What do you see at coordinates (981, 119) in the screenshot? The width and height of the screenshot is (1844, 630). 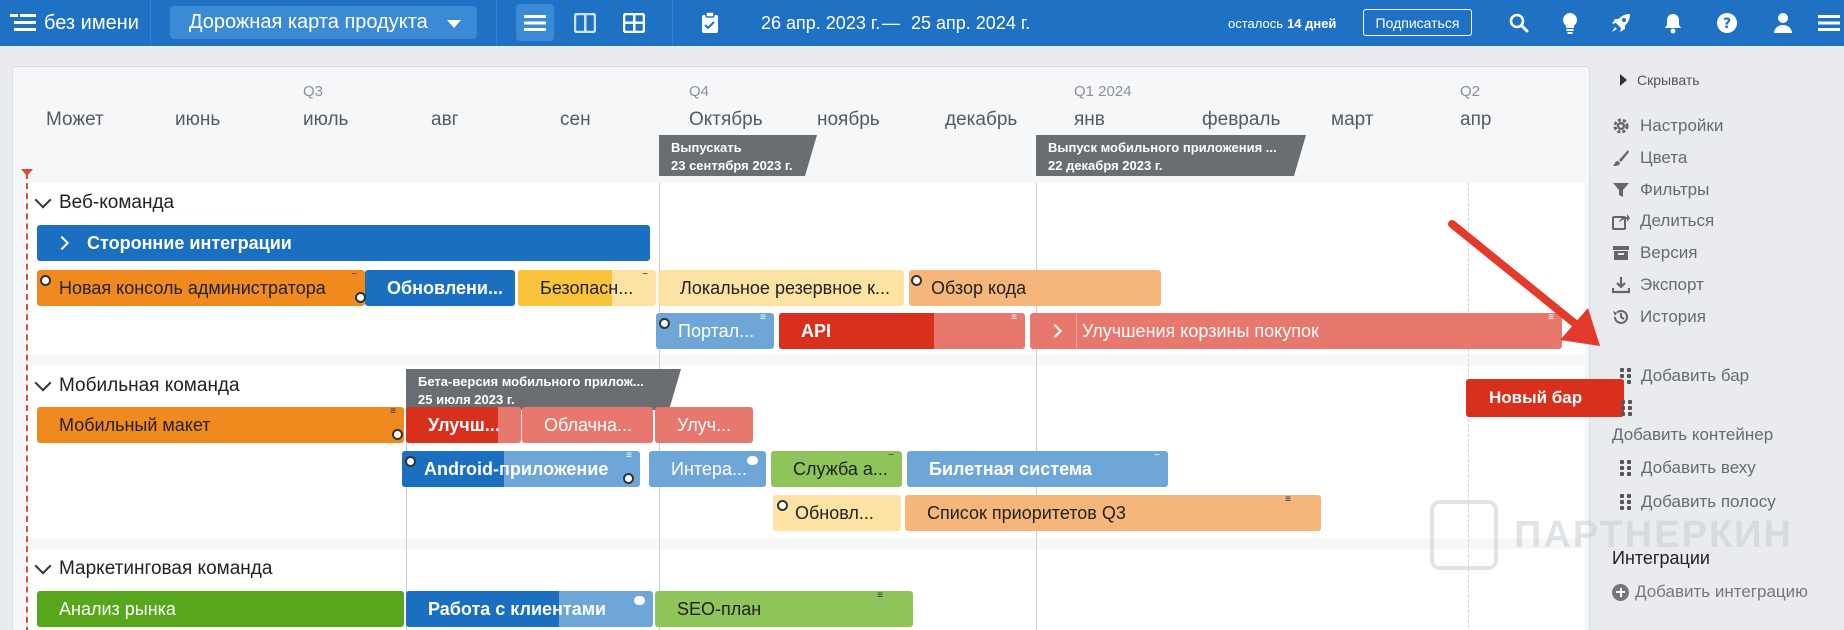 I see `month-label: декабрь` at bounding box center [981, 119].